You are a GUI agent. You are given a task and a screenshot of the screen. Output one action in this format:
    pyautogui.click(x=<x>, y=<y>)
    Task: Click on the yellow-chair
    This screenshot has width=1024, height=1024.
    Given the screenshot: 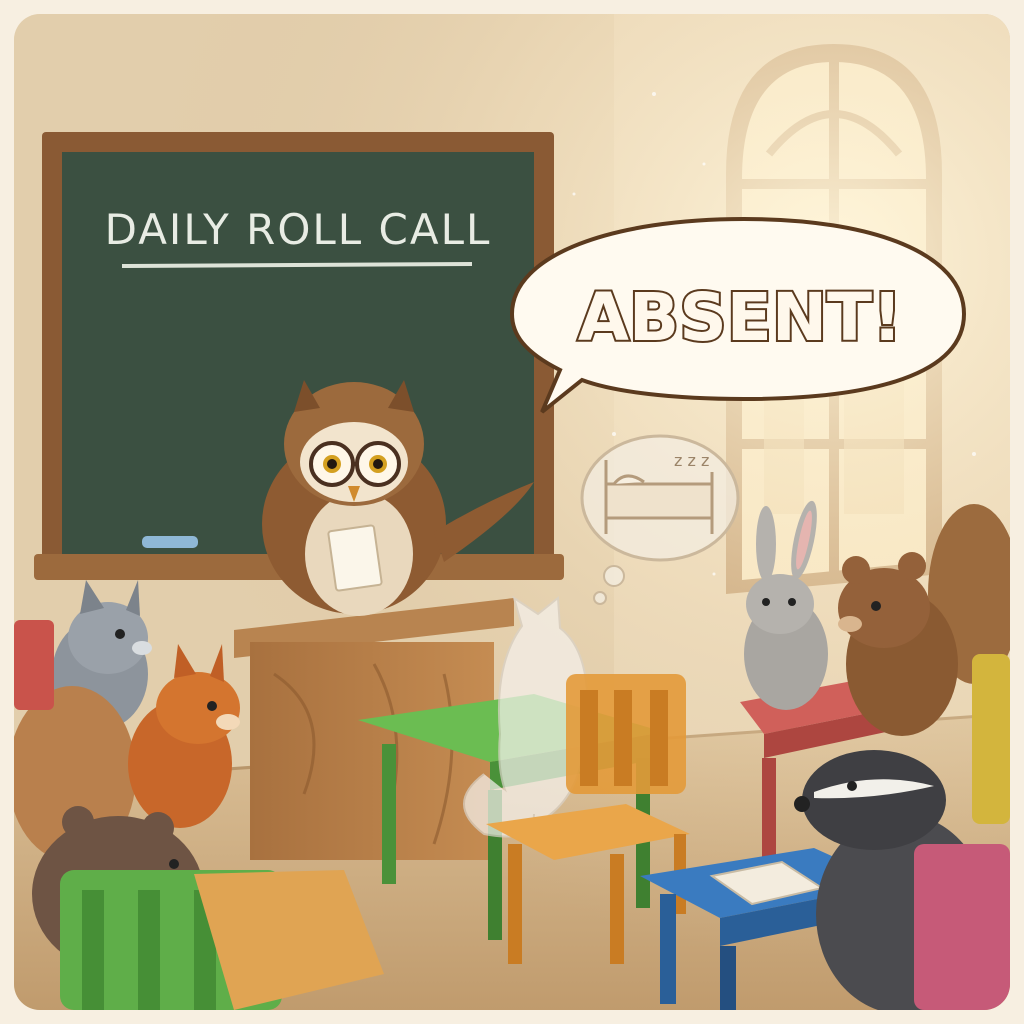 What is the action you would take?
    pyautogui.click(x=991, y=739)
    